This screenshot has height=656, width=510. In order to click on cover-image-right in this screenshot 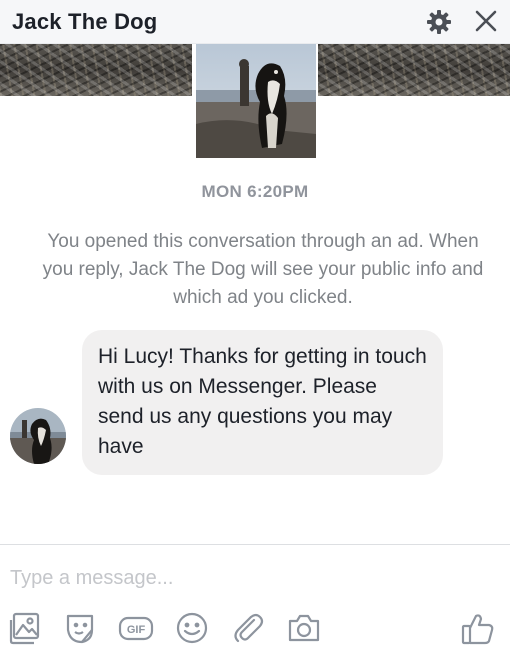, I will do `click(414, 70)`.